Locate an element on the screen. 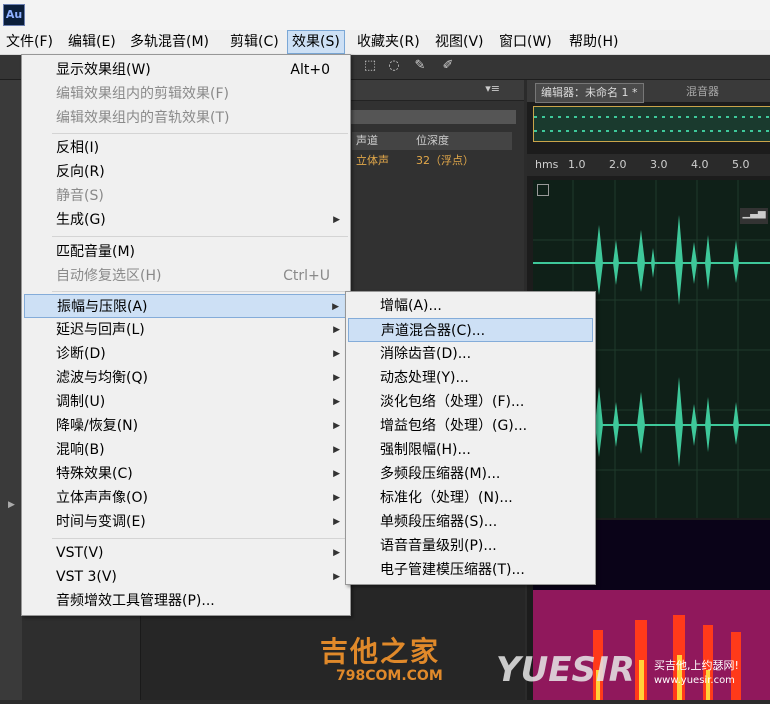 The image size is (770, 704). menu-item-label: 显示效果组(W) is located at coordinates (103, 70).